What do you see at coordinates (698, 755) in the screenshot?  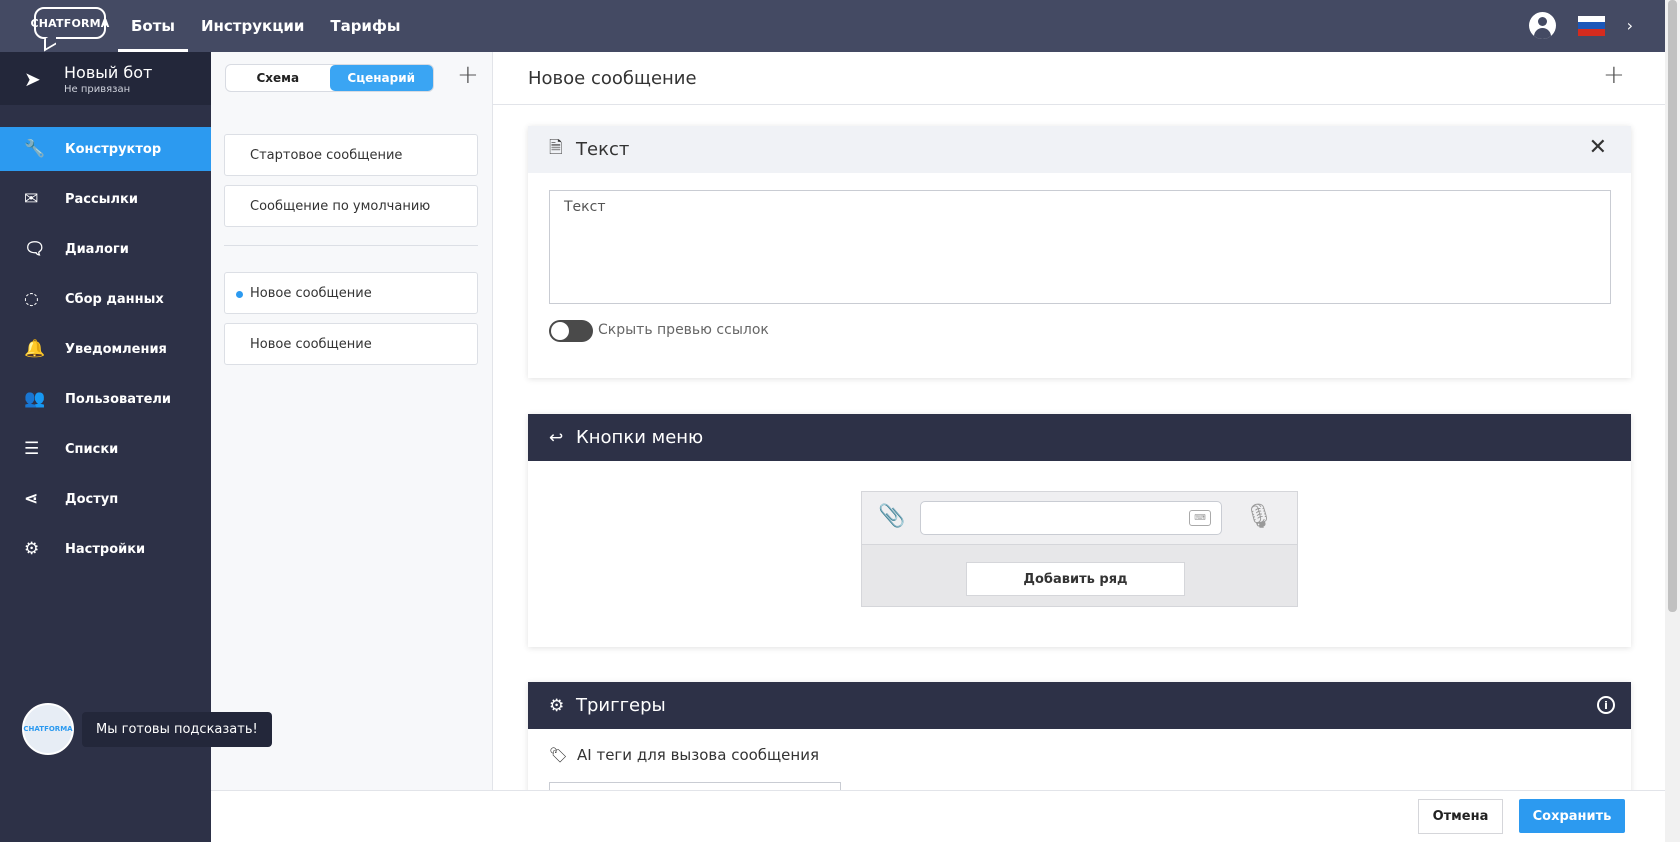 I see `ai-tags-label: AI теги для вызова сообщения` at bounding box center [698, 755].